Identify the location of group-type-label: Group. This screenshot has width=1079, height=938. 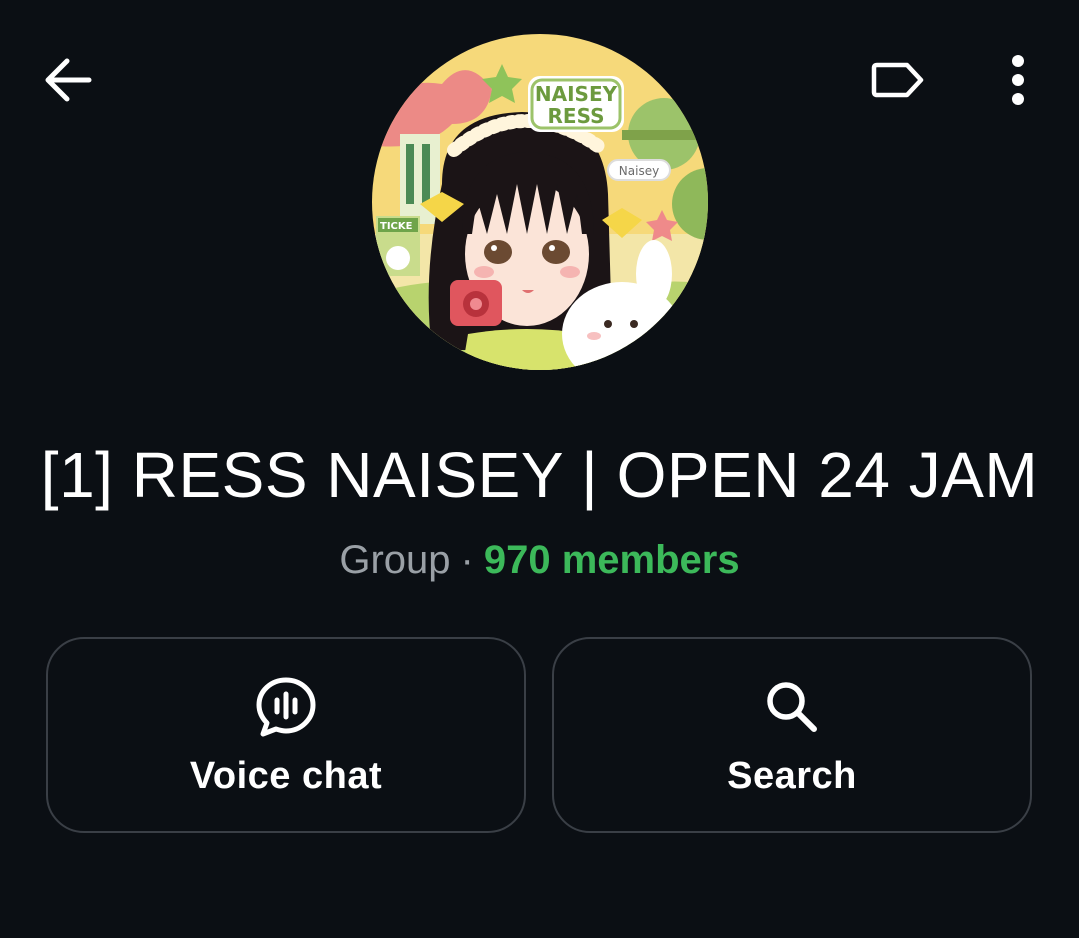
(395, 560).